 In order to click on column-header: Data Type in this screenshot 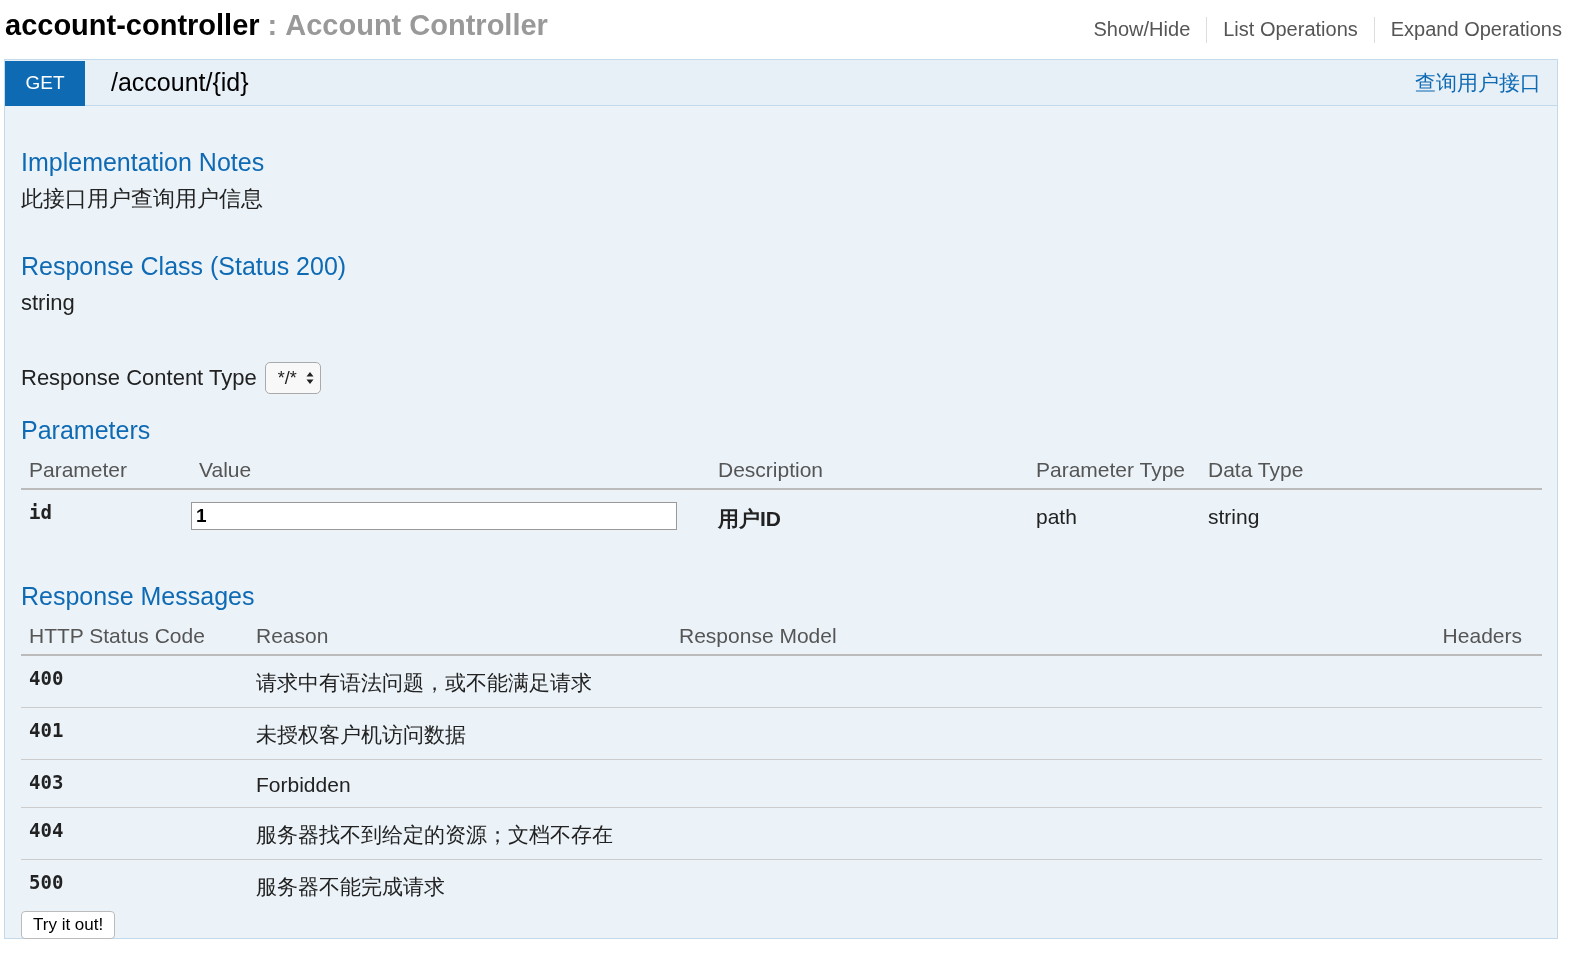, I will do `click(1371, 467)`.